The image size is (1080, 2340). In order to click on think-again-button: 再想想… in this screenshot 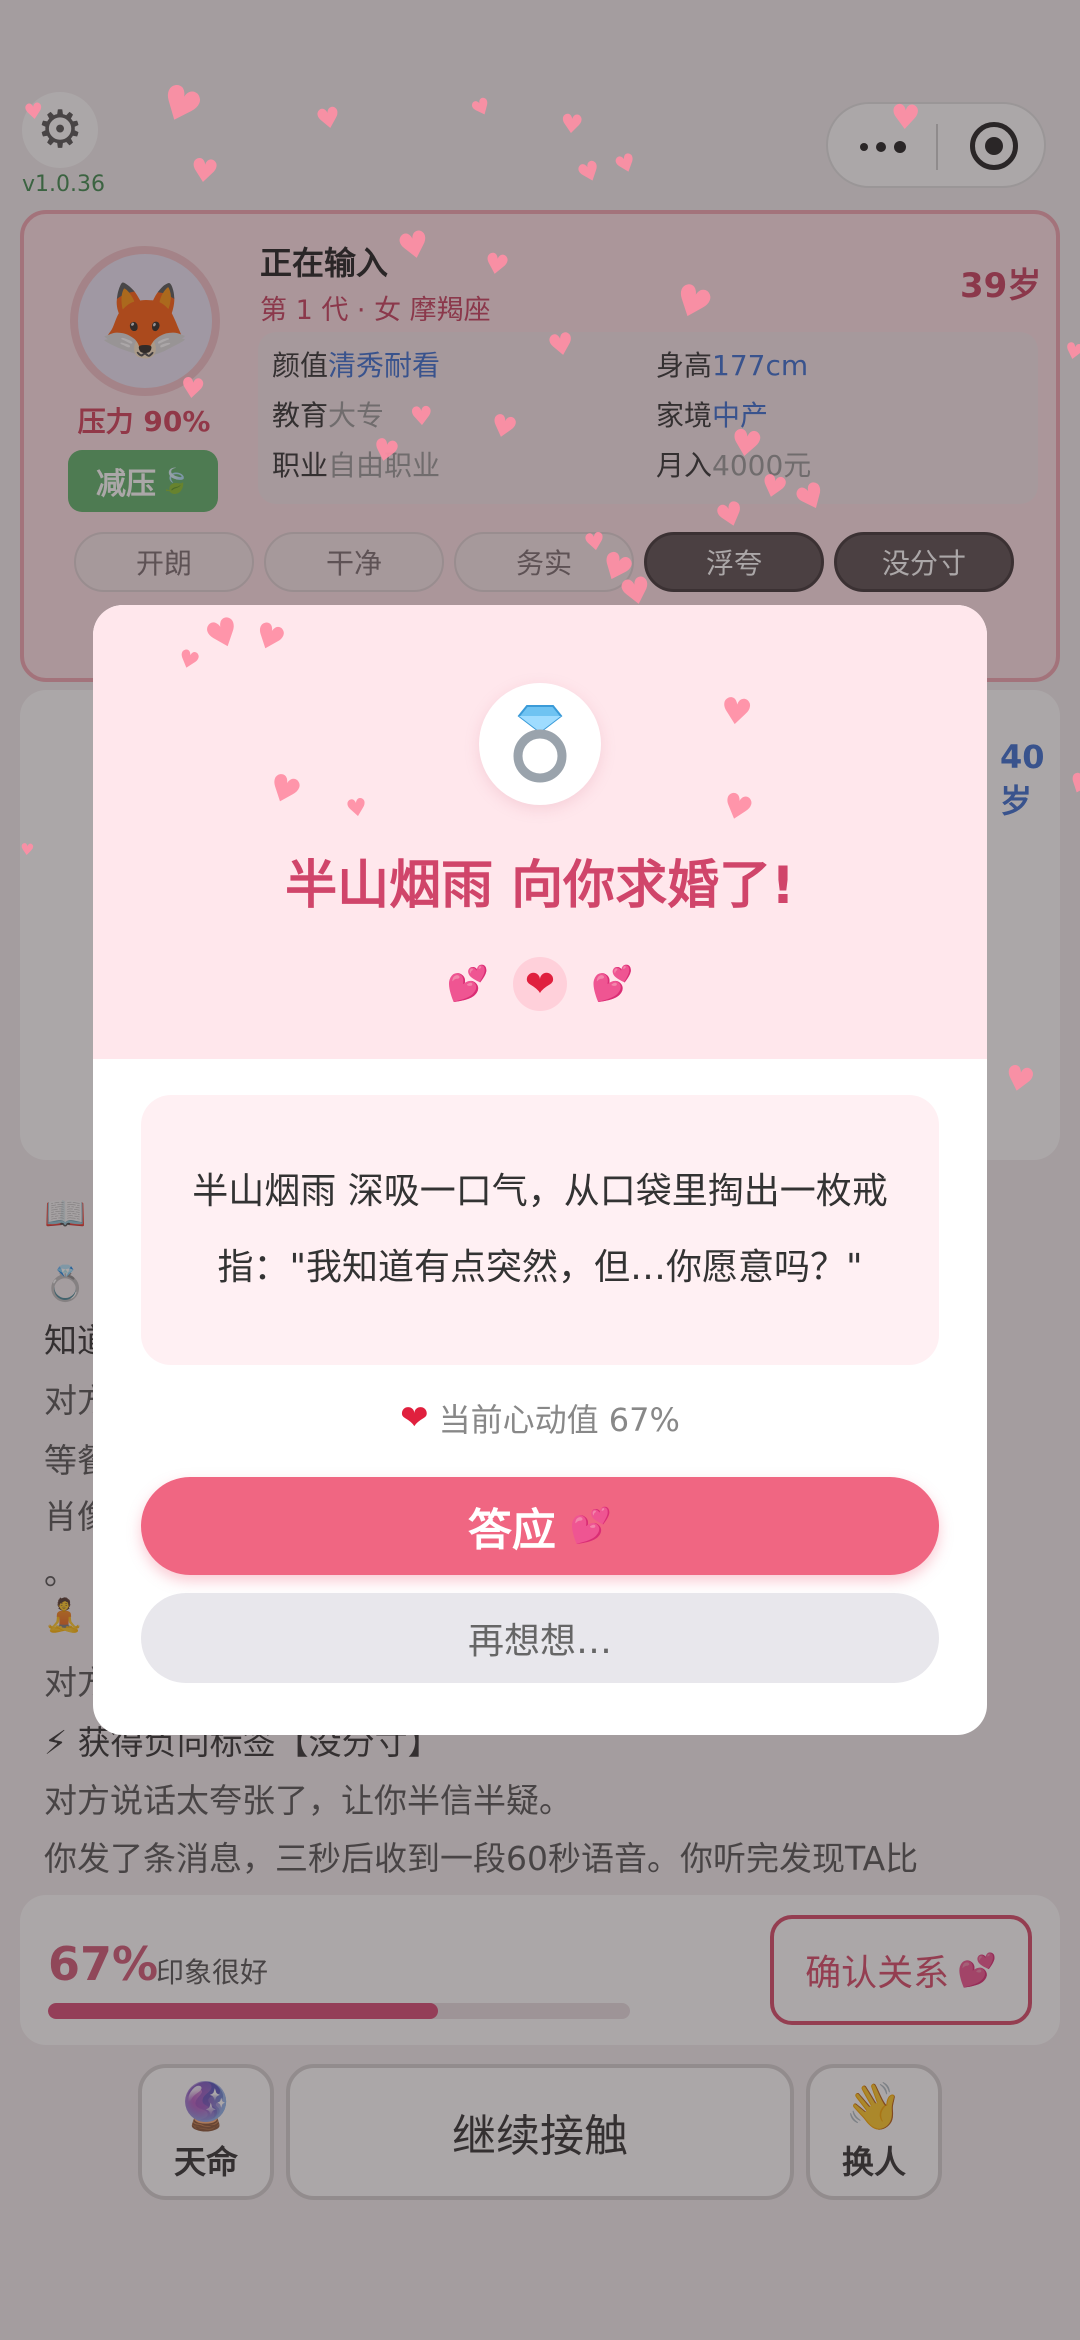, I will do `click(540, 1638)`.